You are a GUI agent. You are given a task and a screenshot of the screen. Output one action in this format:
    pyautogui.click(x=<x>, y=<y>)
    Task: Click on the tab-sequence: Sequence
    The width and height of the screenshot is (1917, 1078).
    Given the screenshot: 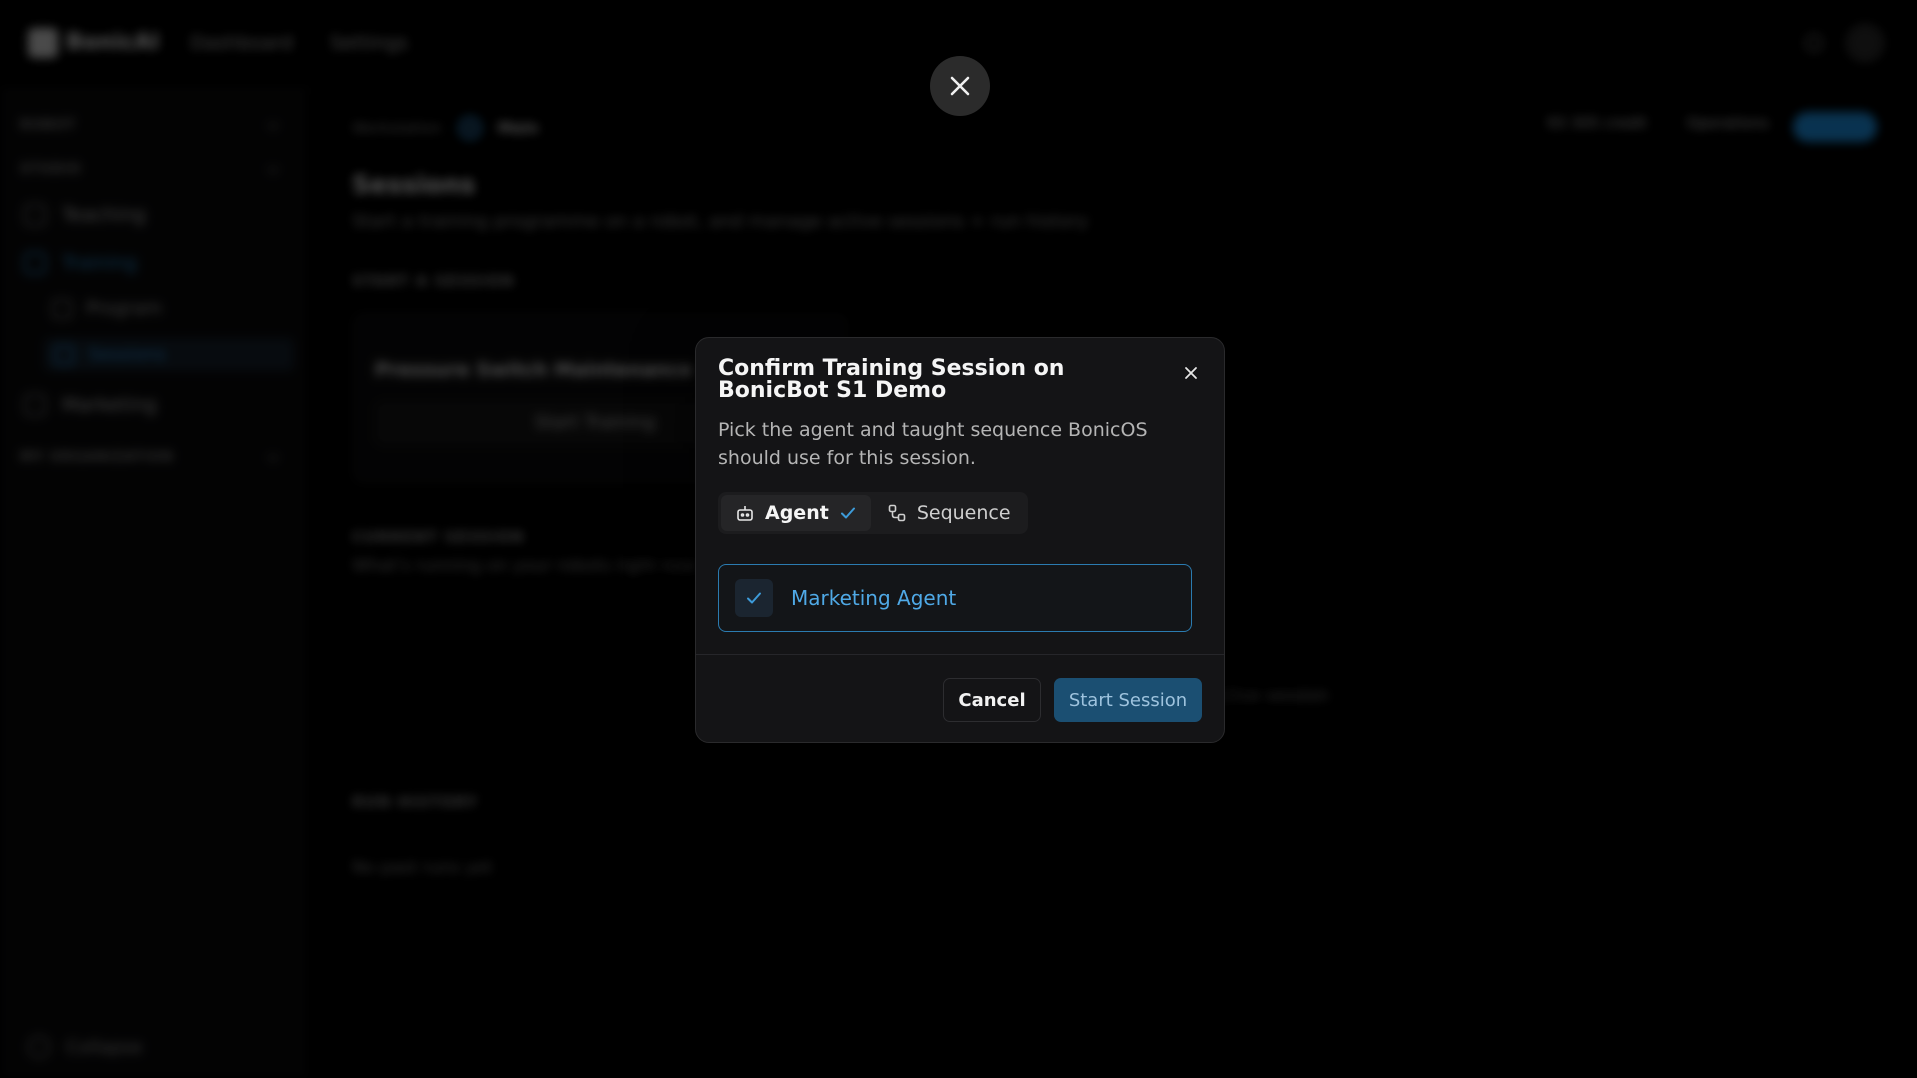 What is the action you would take?
    pyautogui.click(x=949, y=513)
    